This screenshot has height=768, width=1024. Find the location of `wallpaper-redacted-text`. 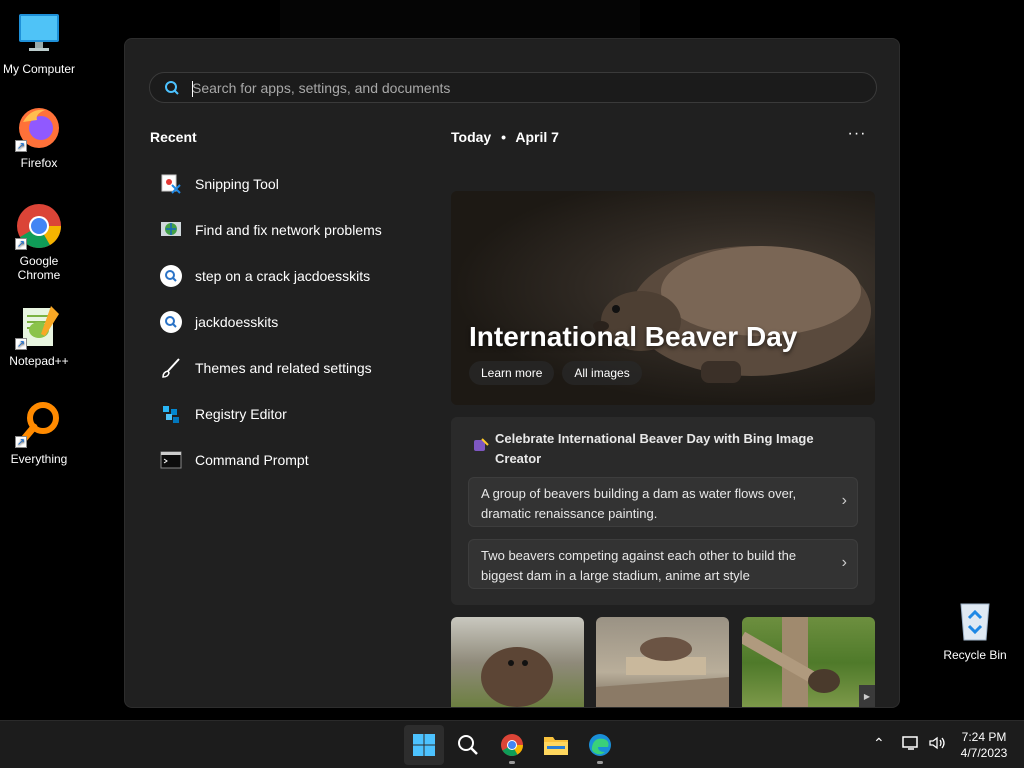

wallpaper-redacted-text is located at coordinates (460, 20).